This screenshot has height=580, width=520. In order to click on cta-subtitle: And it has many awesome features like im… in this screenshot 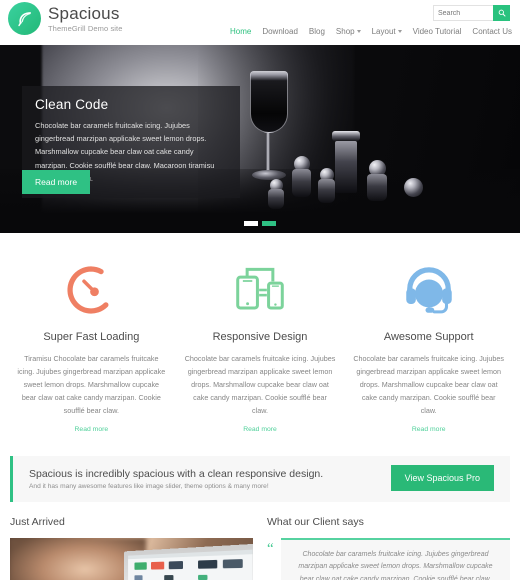, I will do `click(149, 486)`.